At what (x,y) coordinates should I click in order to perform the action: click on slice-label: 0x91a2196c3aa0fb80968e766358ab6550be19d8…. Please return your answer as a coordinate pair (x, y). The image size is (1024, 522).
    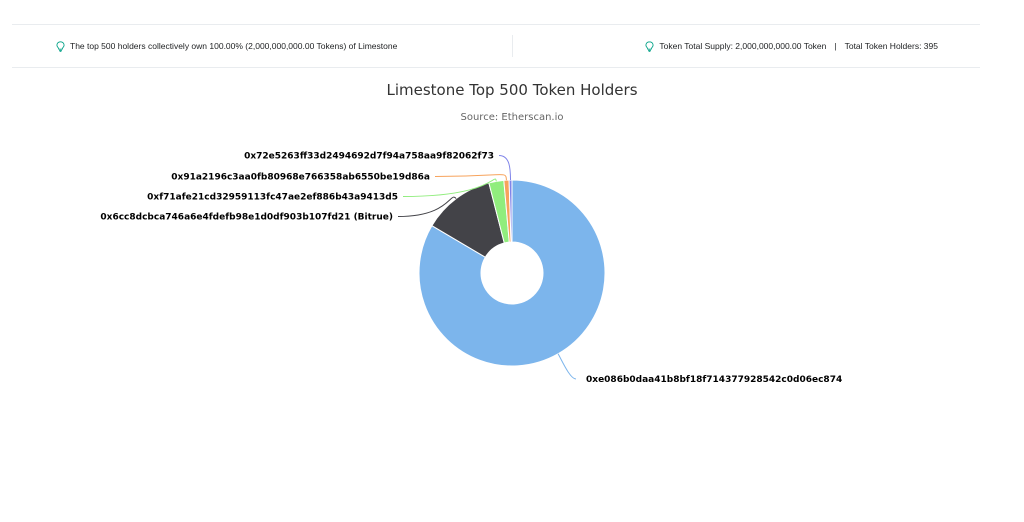
    Looking at the image, I should click on (300, 178).